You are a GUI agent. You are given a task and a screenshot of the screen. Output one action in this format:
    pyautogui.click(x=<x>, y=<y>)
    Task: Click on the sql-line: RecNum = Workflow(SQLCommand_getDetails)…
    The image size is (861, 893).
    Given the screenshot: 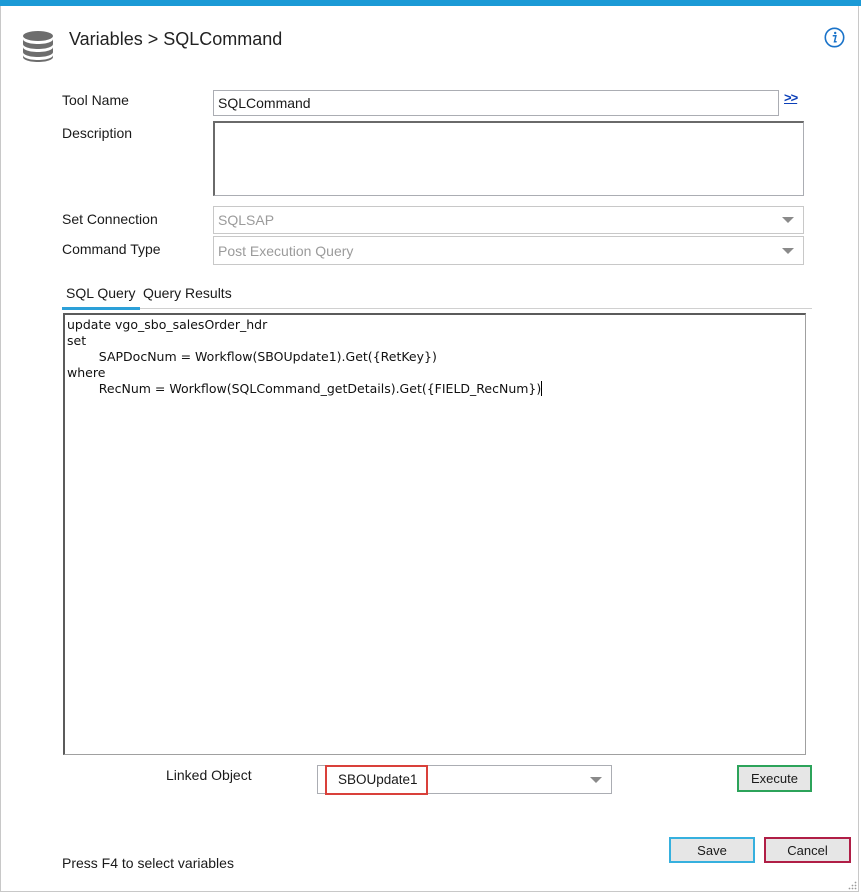 What is the action you would take?
    pyautogui.click(x=304, y=388)
    